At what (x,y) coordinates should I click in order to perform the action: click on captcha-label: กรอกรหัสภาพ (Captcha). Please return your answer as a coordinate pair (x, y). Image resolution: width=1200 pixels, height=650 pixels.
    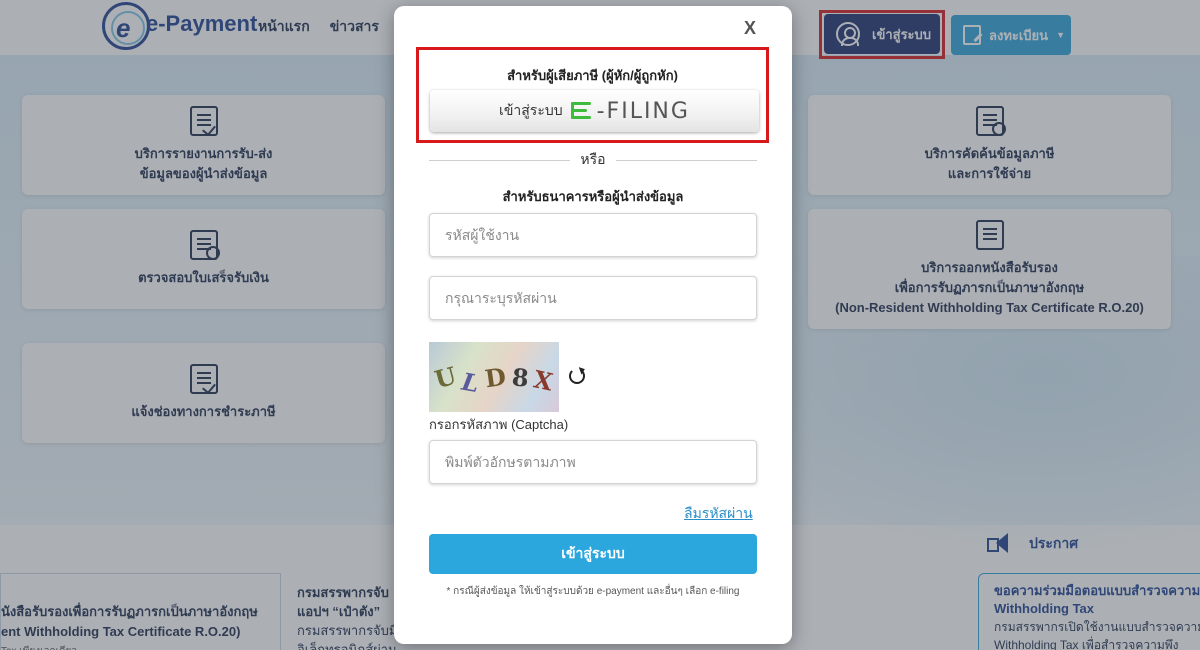
    Looking at the image, I should click on (499, 424).